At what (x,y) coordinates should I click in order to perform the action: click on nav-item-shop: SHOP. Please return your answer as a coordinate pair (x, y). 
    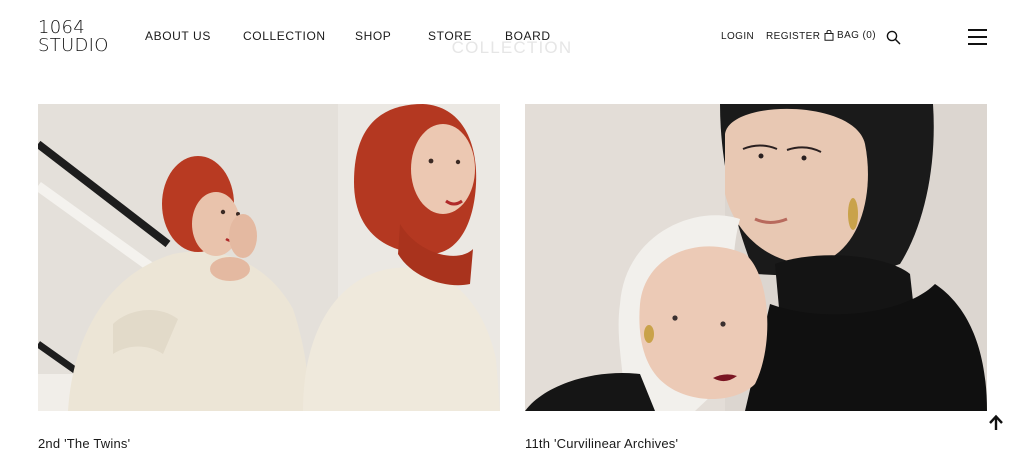
    Looking at the image, I should click on (373, 36).